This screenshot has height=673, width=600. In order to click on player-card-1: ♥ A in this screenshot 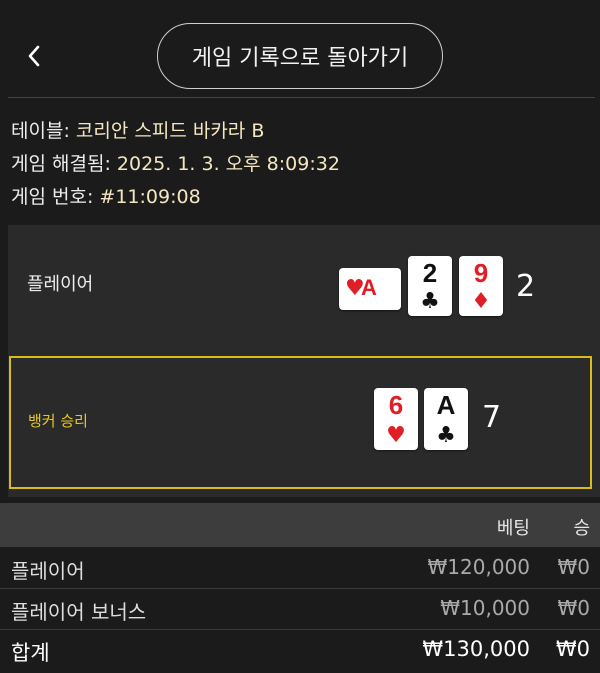, I will do `click(370, 289)`.